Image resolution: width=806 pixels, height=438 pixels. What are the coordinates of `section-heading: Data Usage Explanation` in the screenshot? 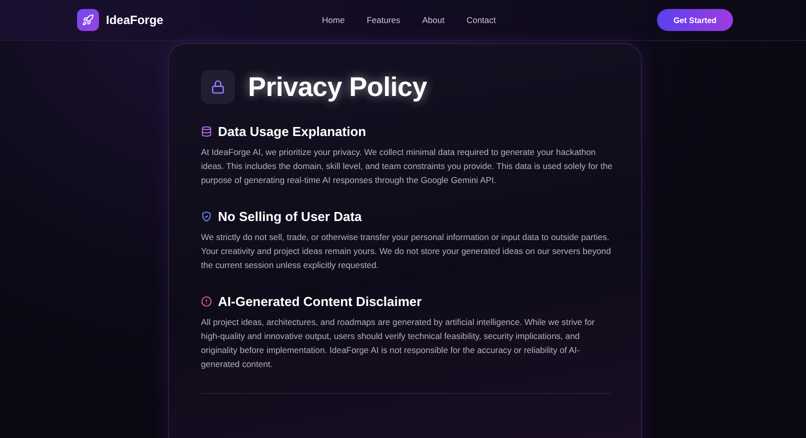 It's located at (292, 131).